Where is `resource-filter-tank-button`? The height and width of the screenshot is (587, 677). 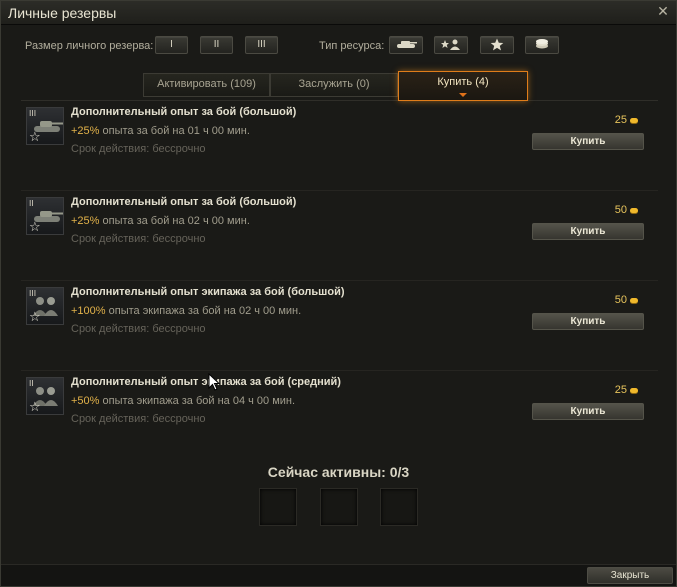
resource-filter-tank-button is located at coordinates (406, 45).